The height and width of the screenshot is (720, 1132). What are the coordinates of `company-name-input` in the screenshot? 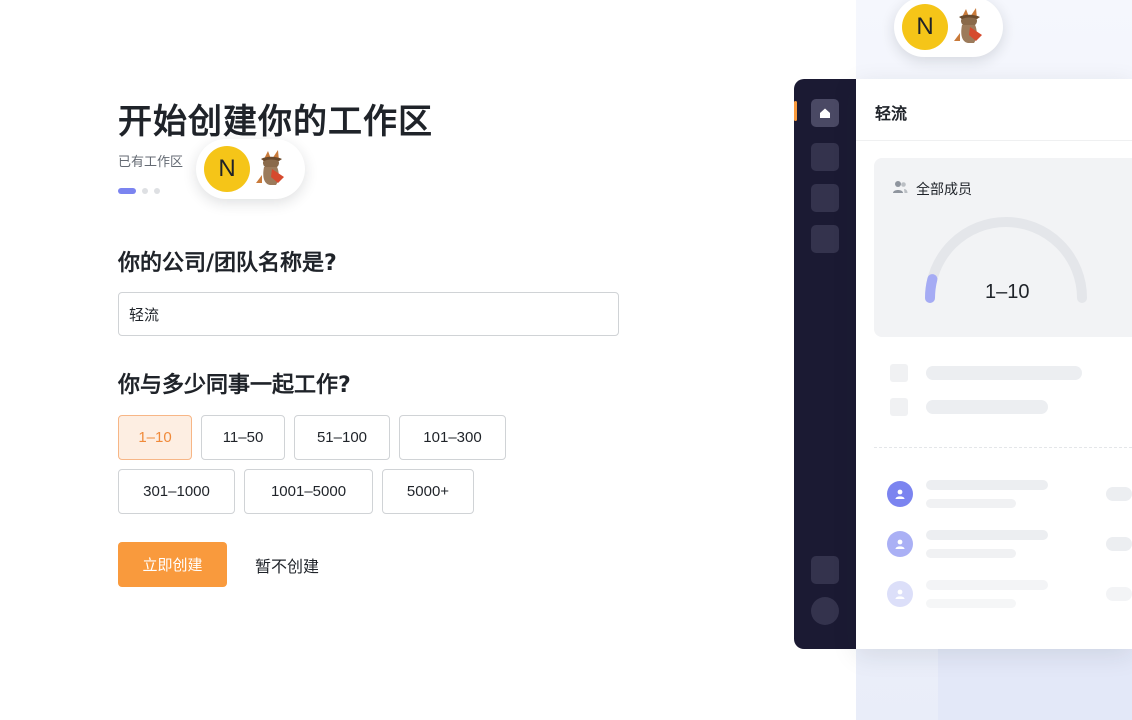 It's located at (368, 314).